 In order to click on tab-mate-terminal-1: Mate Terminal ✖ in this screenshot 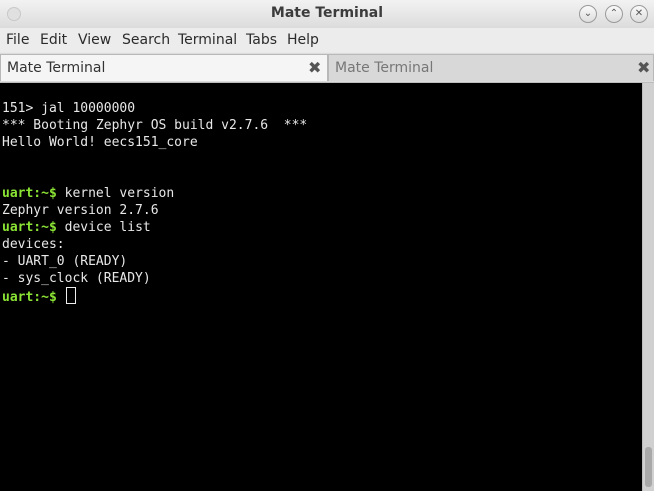, I will do `click(164, 67)`.